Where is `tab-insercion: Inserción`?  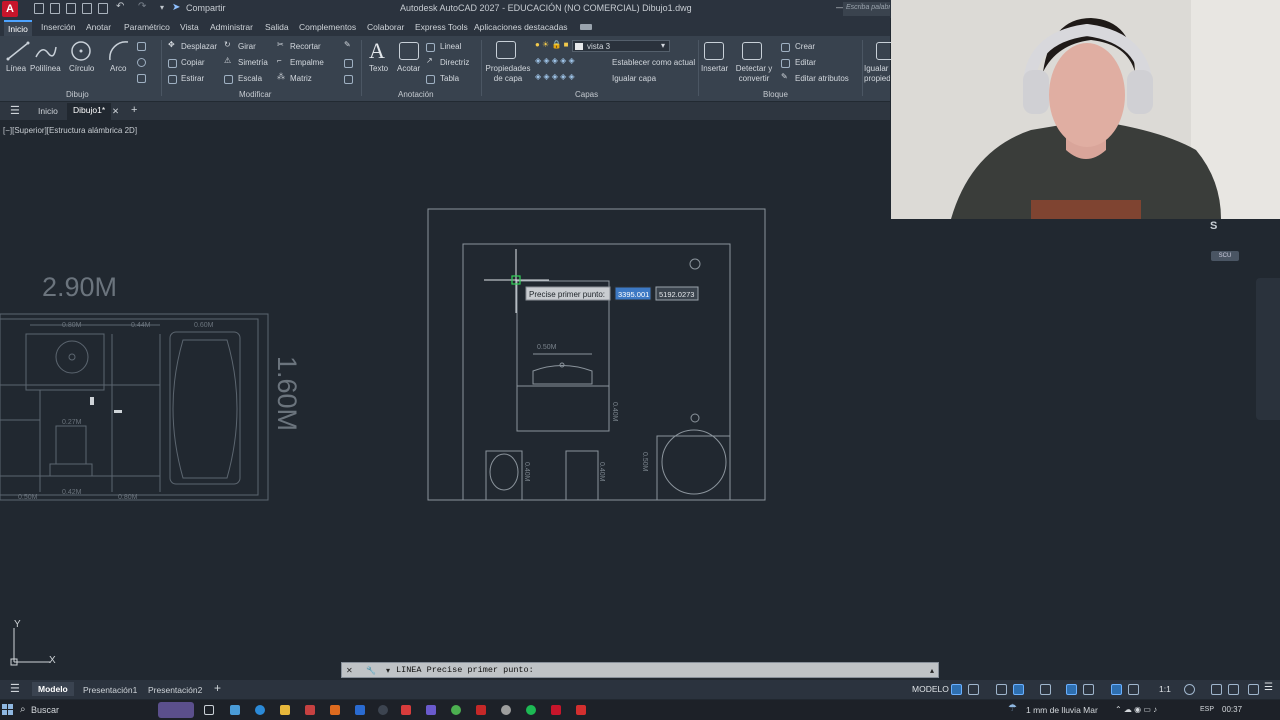 tab-insercion: Inserción is located at coordinates (58, 27).